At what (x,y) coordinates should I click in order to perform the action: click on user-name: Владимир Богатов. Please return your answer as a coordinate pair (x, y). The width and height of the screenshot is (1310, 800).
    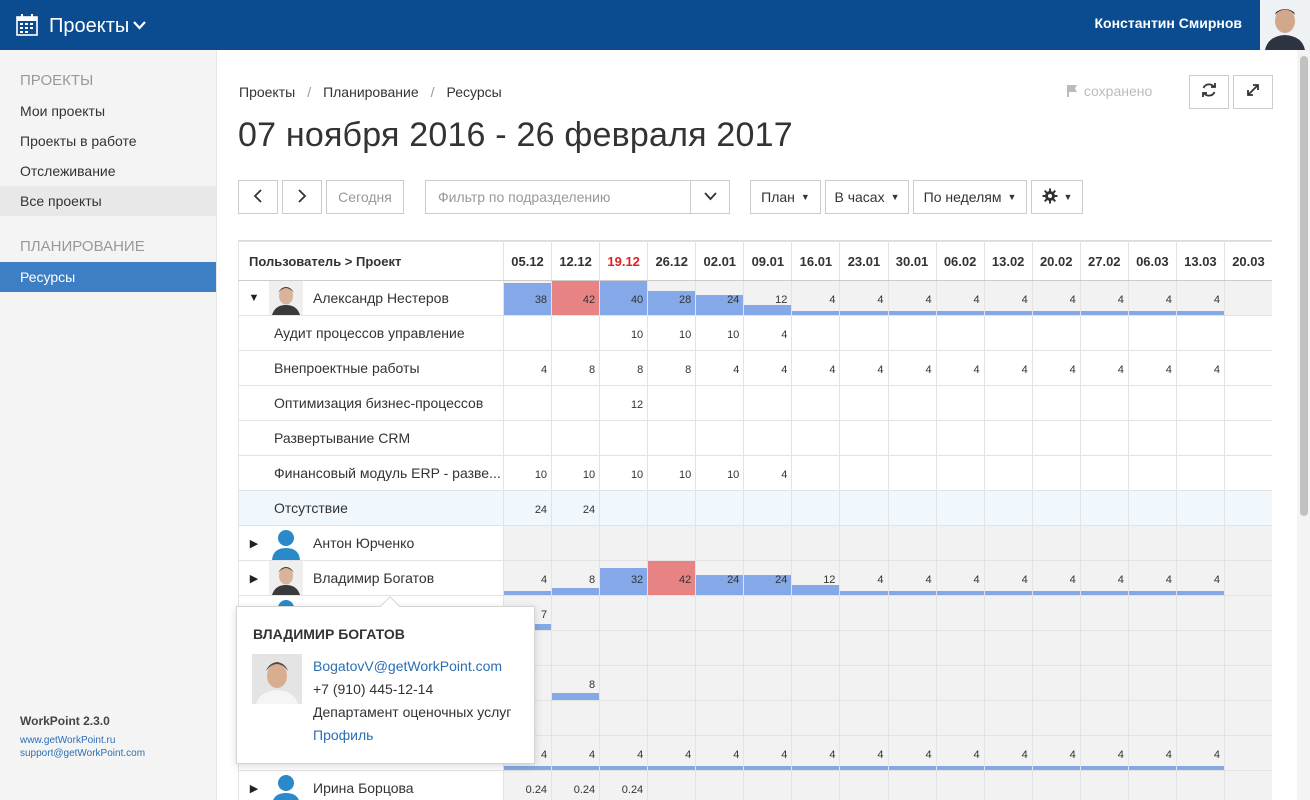
    Looking at the image, I should click on (373, 578).